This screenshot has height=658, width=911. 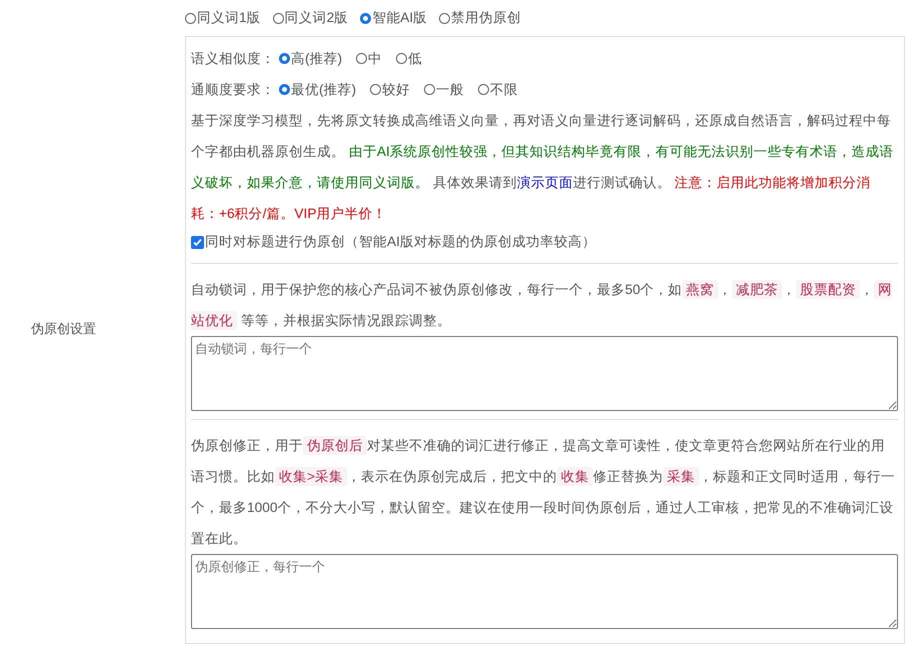 I want to click on radio-option: 同义词2版, so click(x=310, y=18).